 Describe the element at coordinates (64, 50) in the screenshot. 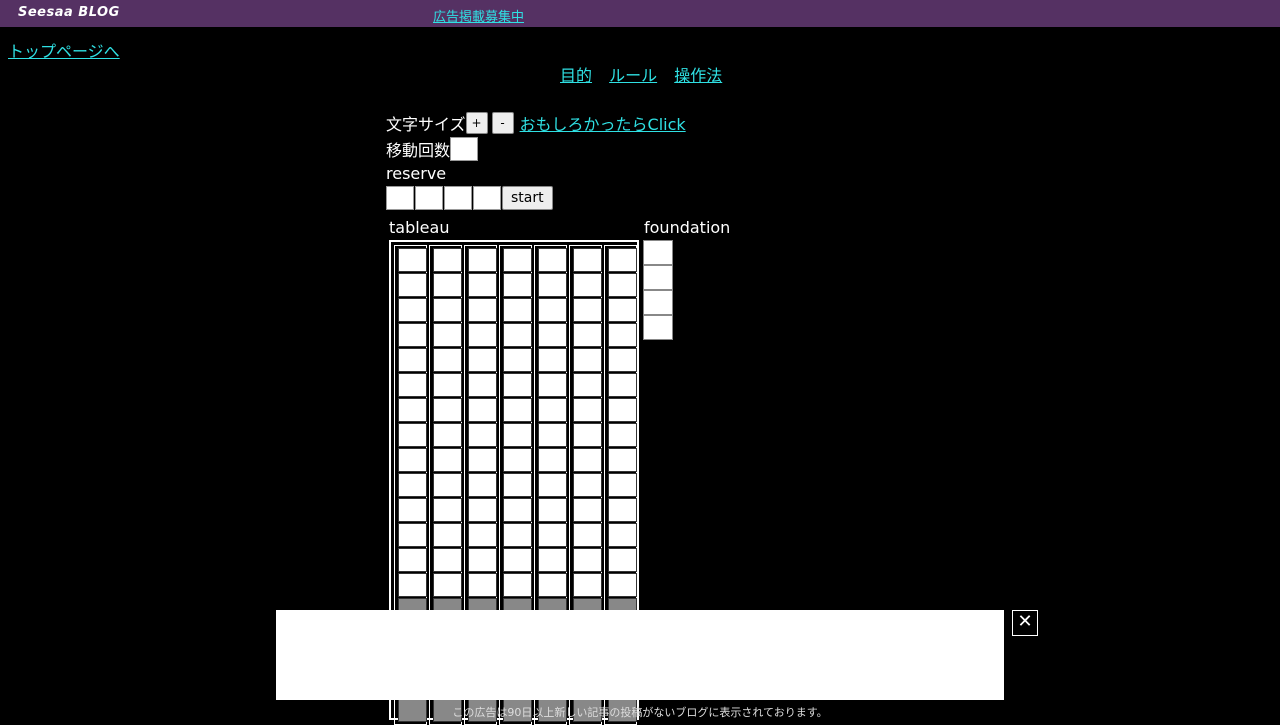

I see `top-page-link: トップページへ` at that location.